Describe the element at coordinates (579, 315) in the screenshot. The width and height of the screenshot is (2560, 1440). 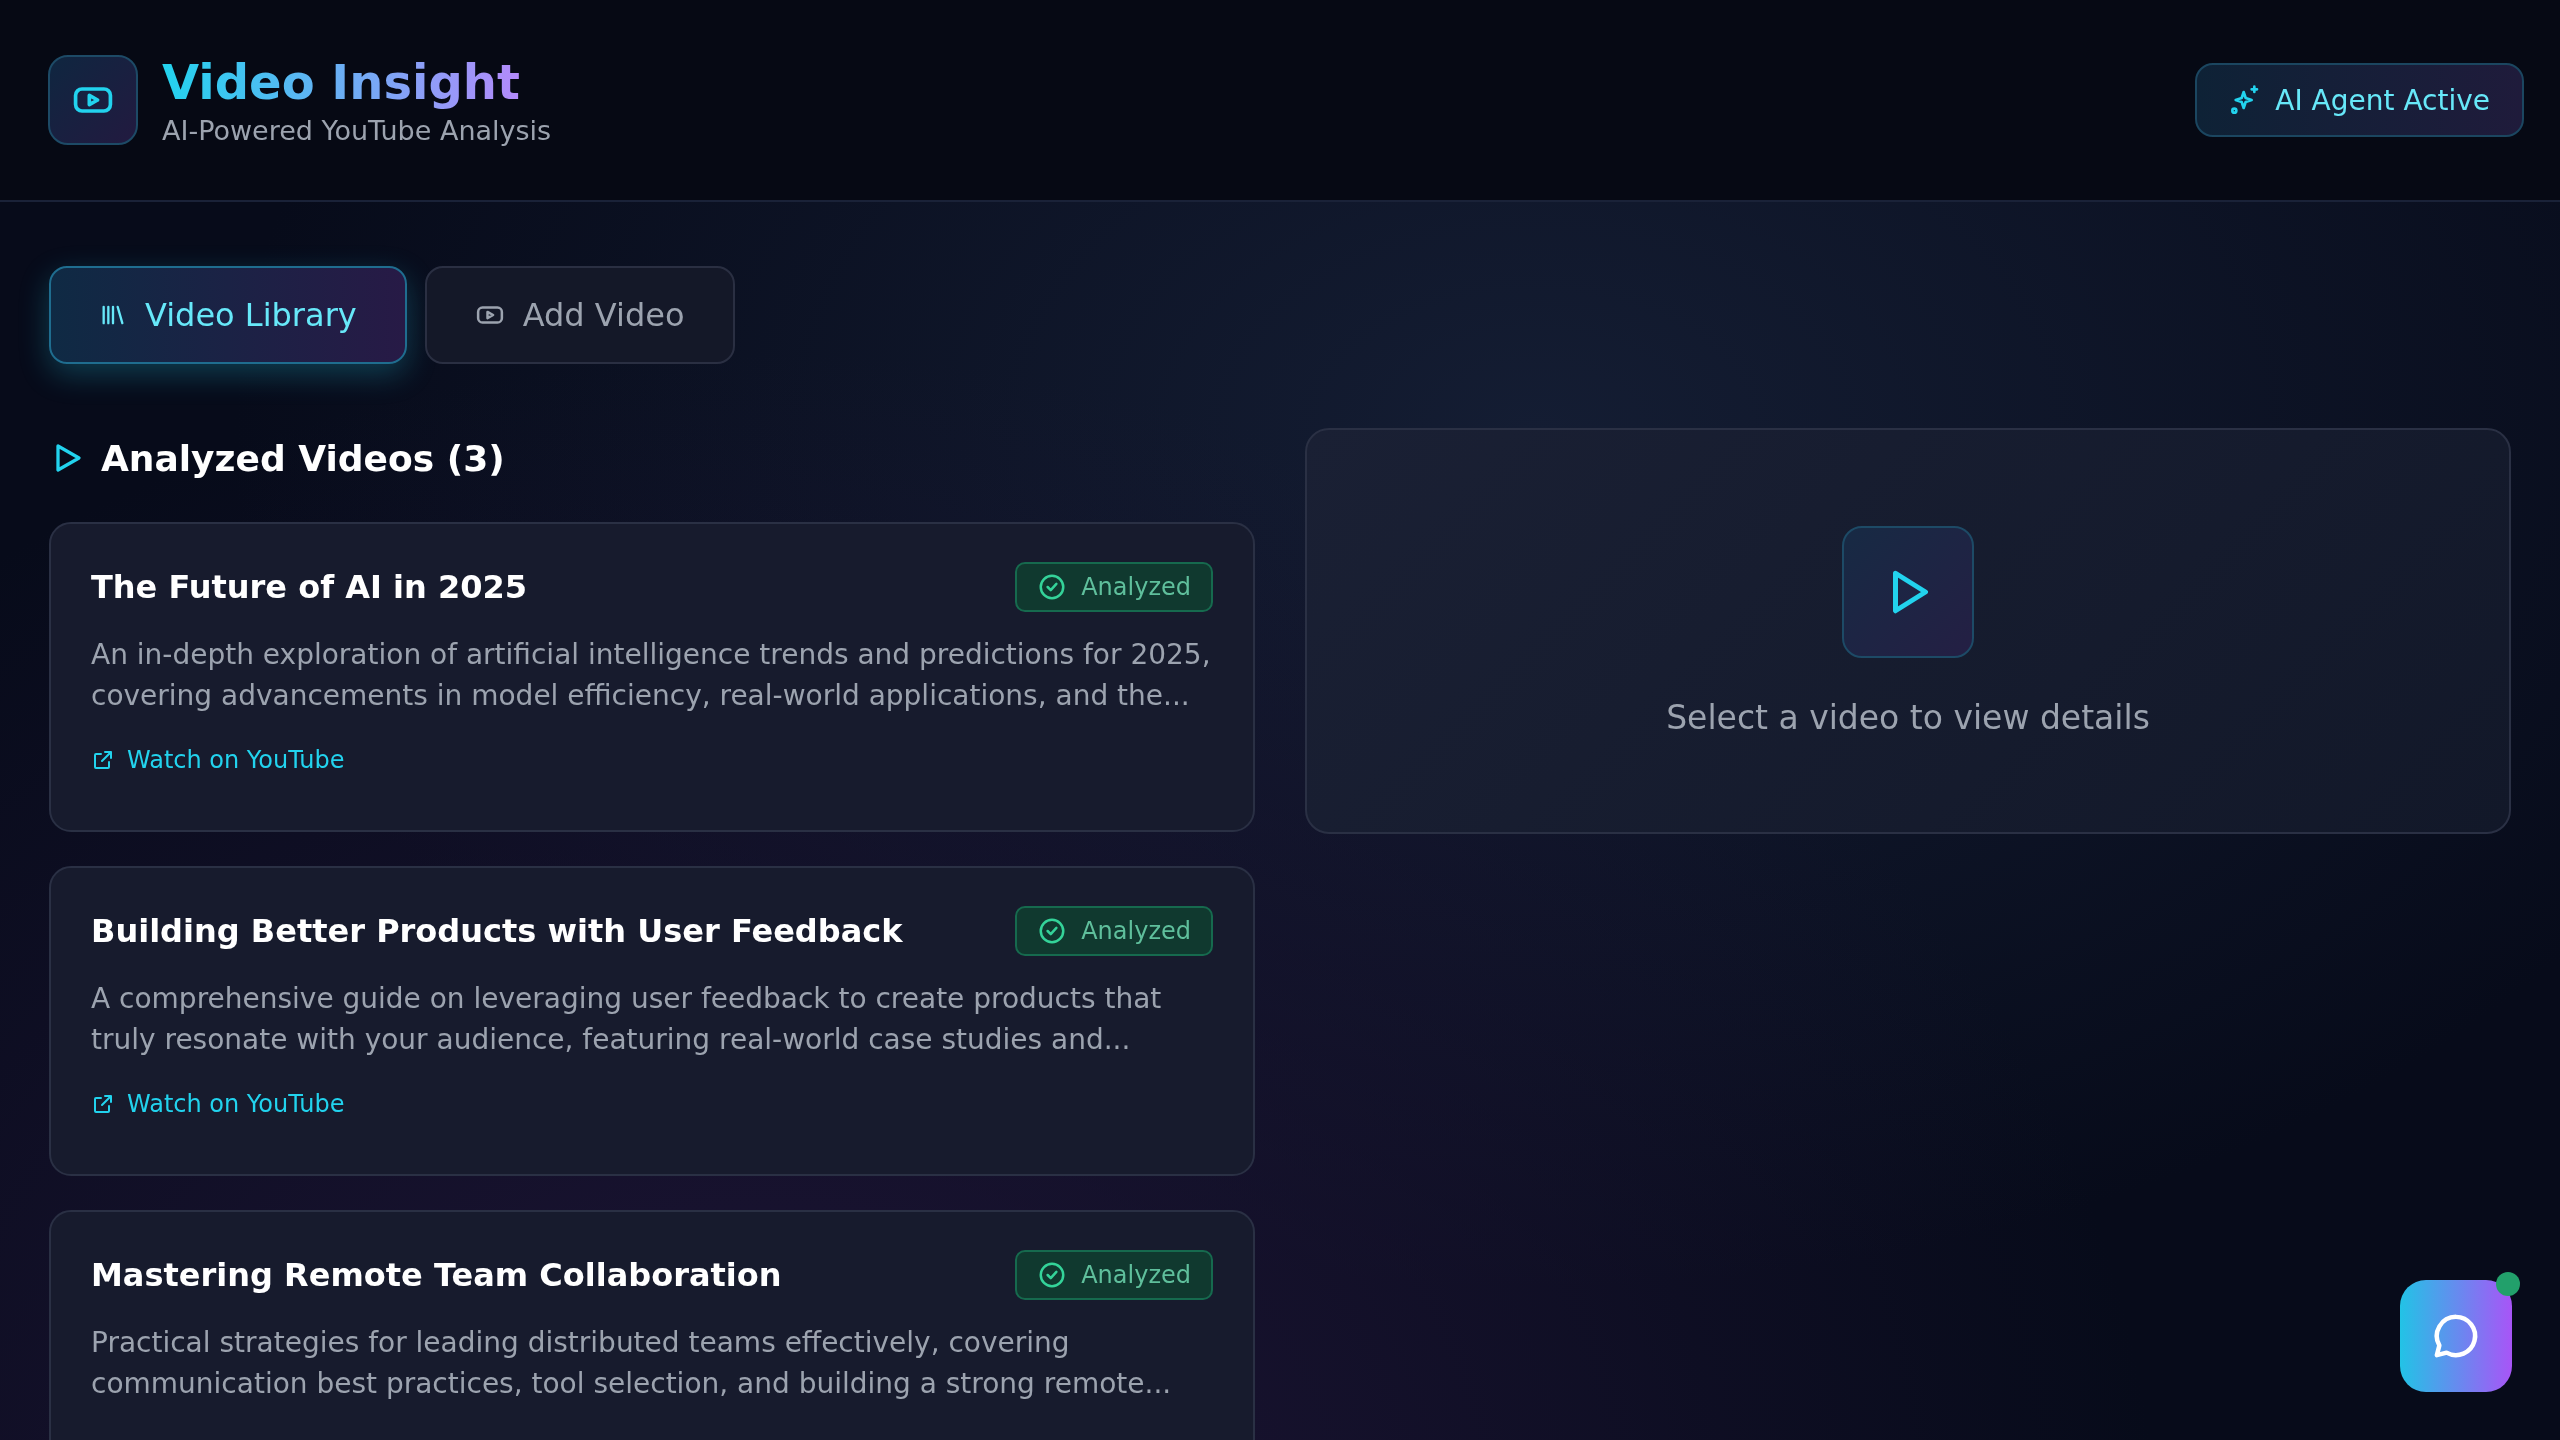
I see `tab: Add Video` at that location.